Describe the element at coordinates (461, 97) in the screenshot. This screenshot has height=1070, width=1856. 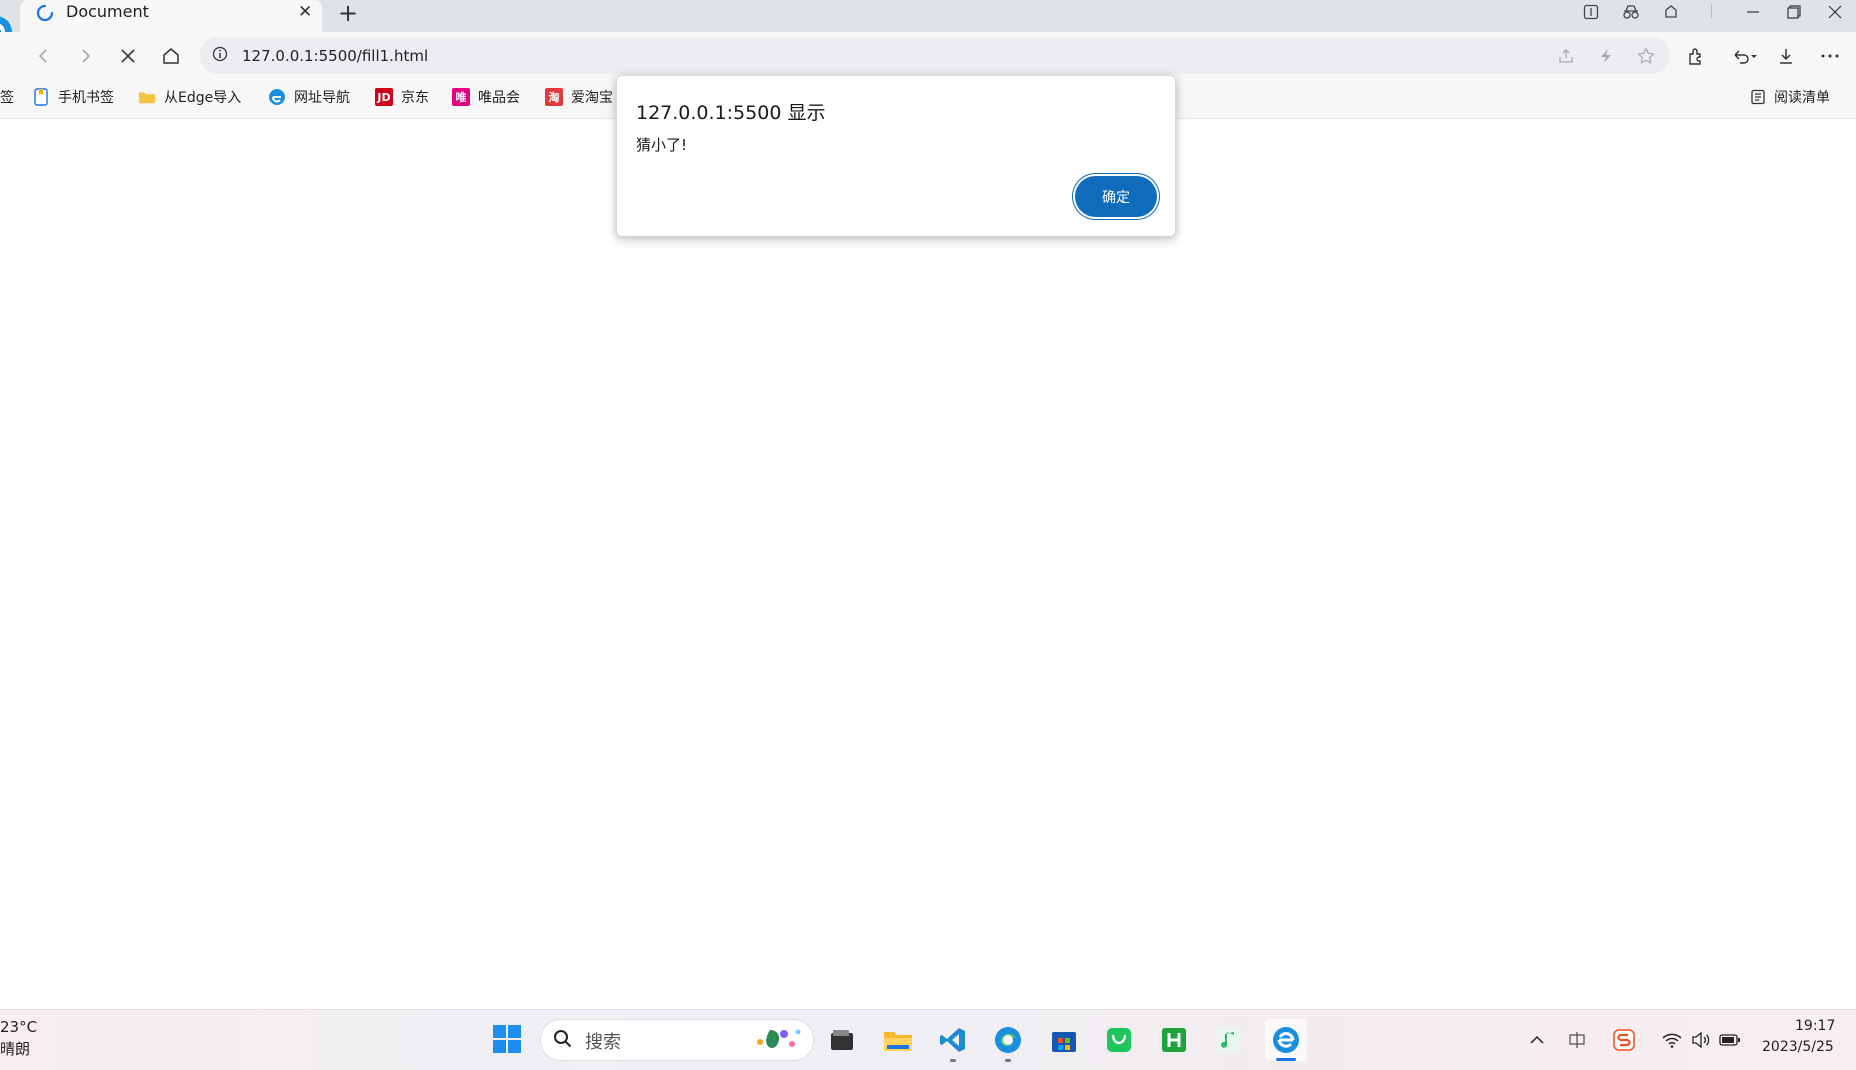
I see `vip-icon: 唯` at that location.